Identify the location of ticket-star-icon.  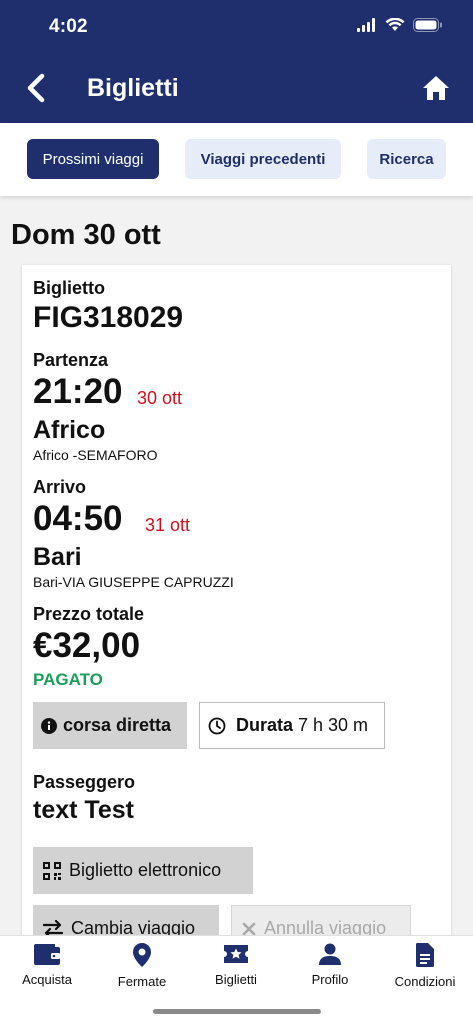
(236, 954).